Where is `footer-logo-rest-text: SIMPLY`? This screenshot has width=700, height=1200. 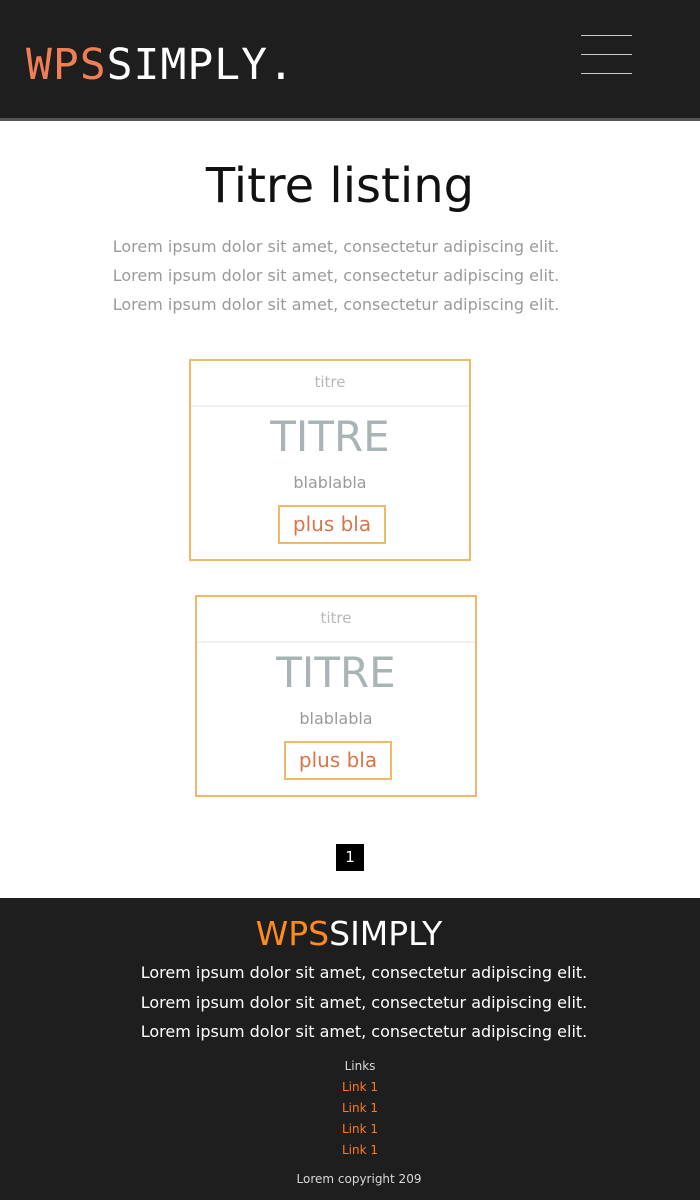
footer-logo-rest-text: SIMPLY is located at coordinates (386, 933).